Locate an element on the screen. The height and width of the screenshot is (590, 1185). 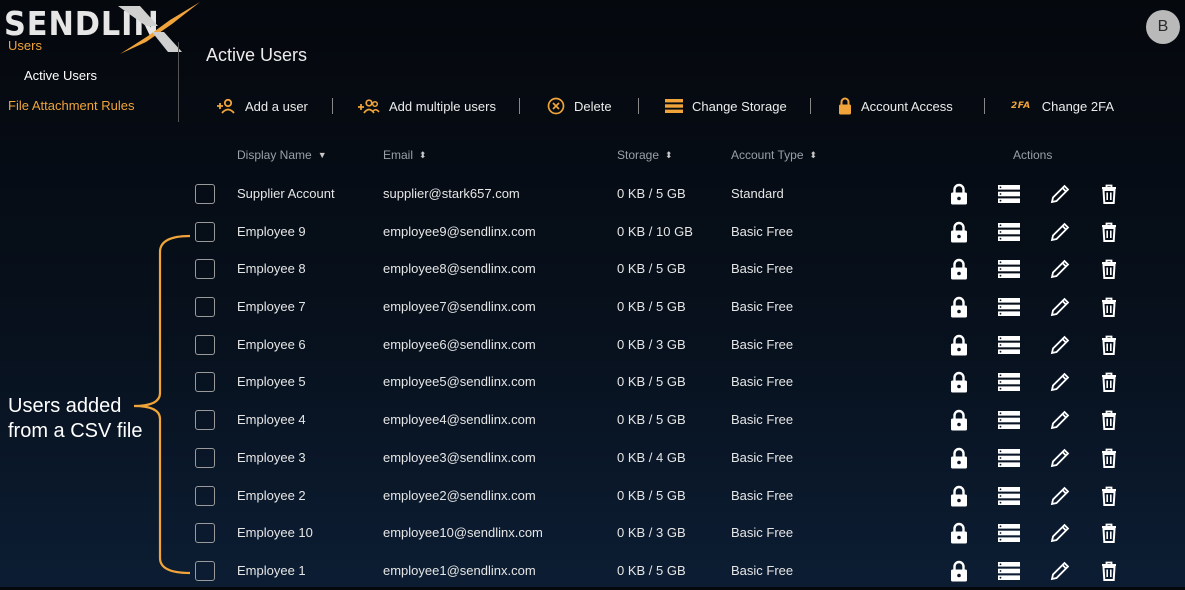
page-title: Active Users is located at coordinates (257, 55).